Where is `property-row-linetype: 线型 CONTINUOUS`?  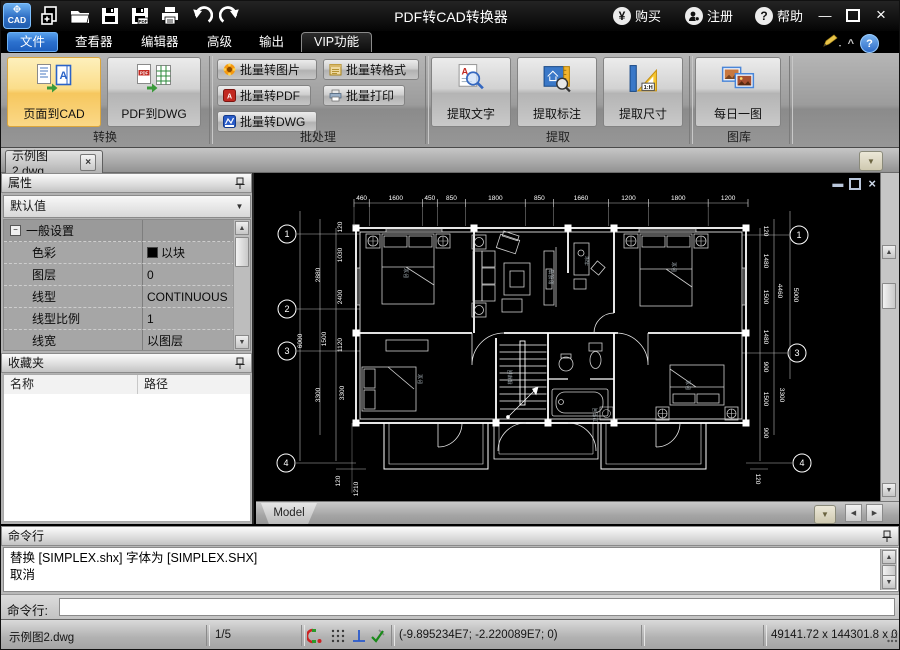 property-row-linetype: 线型 CONTINUOUS is located at coordinates (127, 297).